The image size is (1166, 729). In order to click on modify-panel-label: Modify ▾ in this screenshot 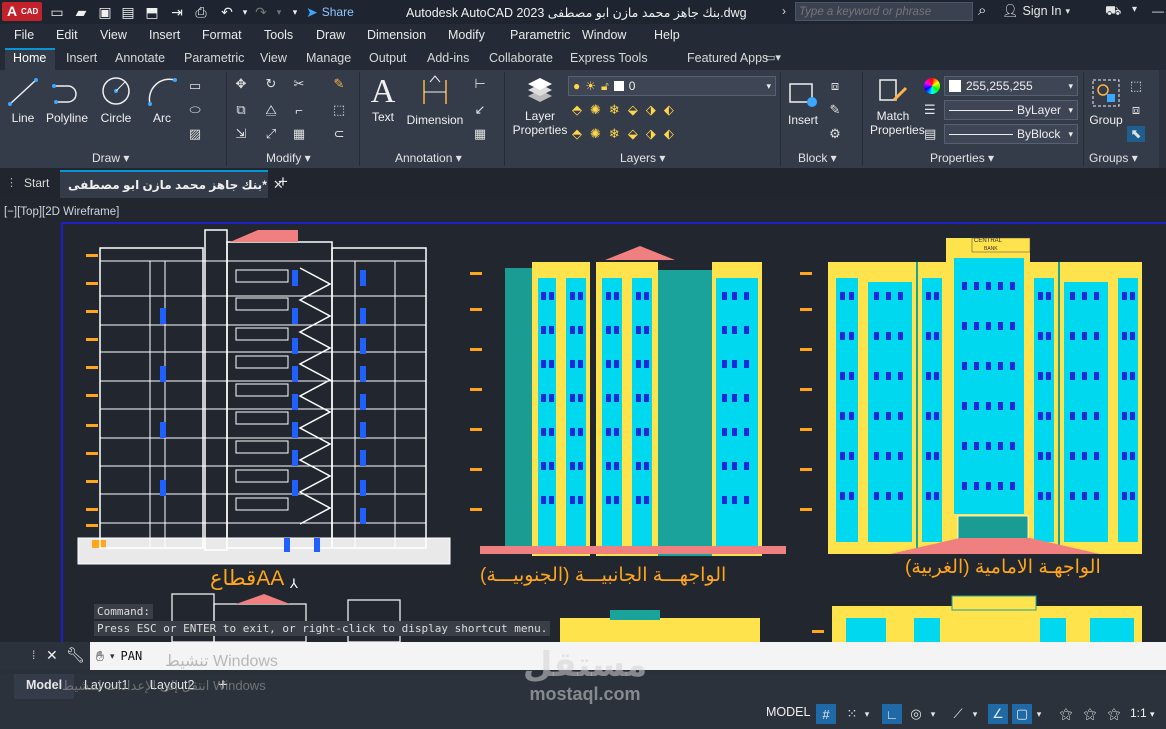, I will do `click(288, 158)`.